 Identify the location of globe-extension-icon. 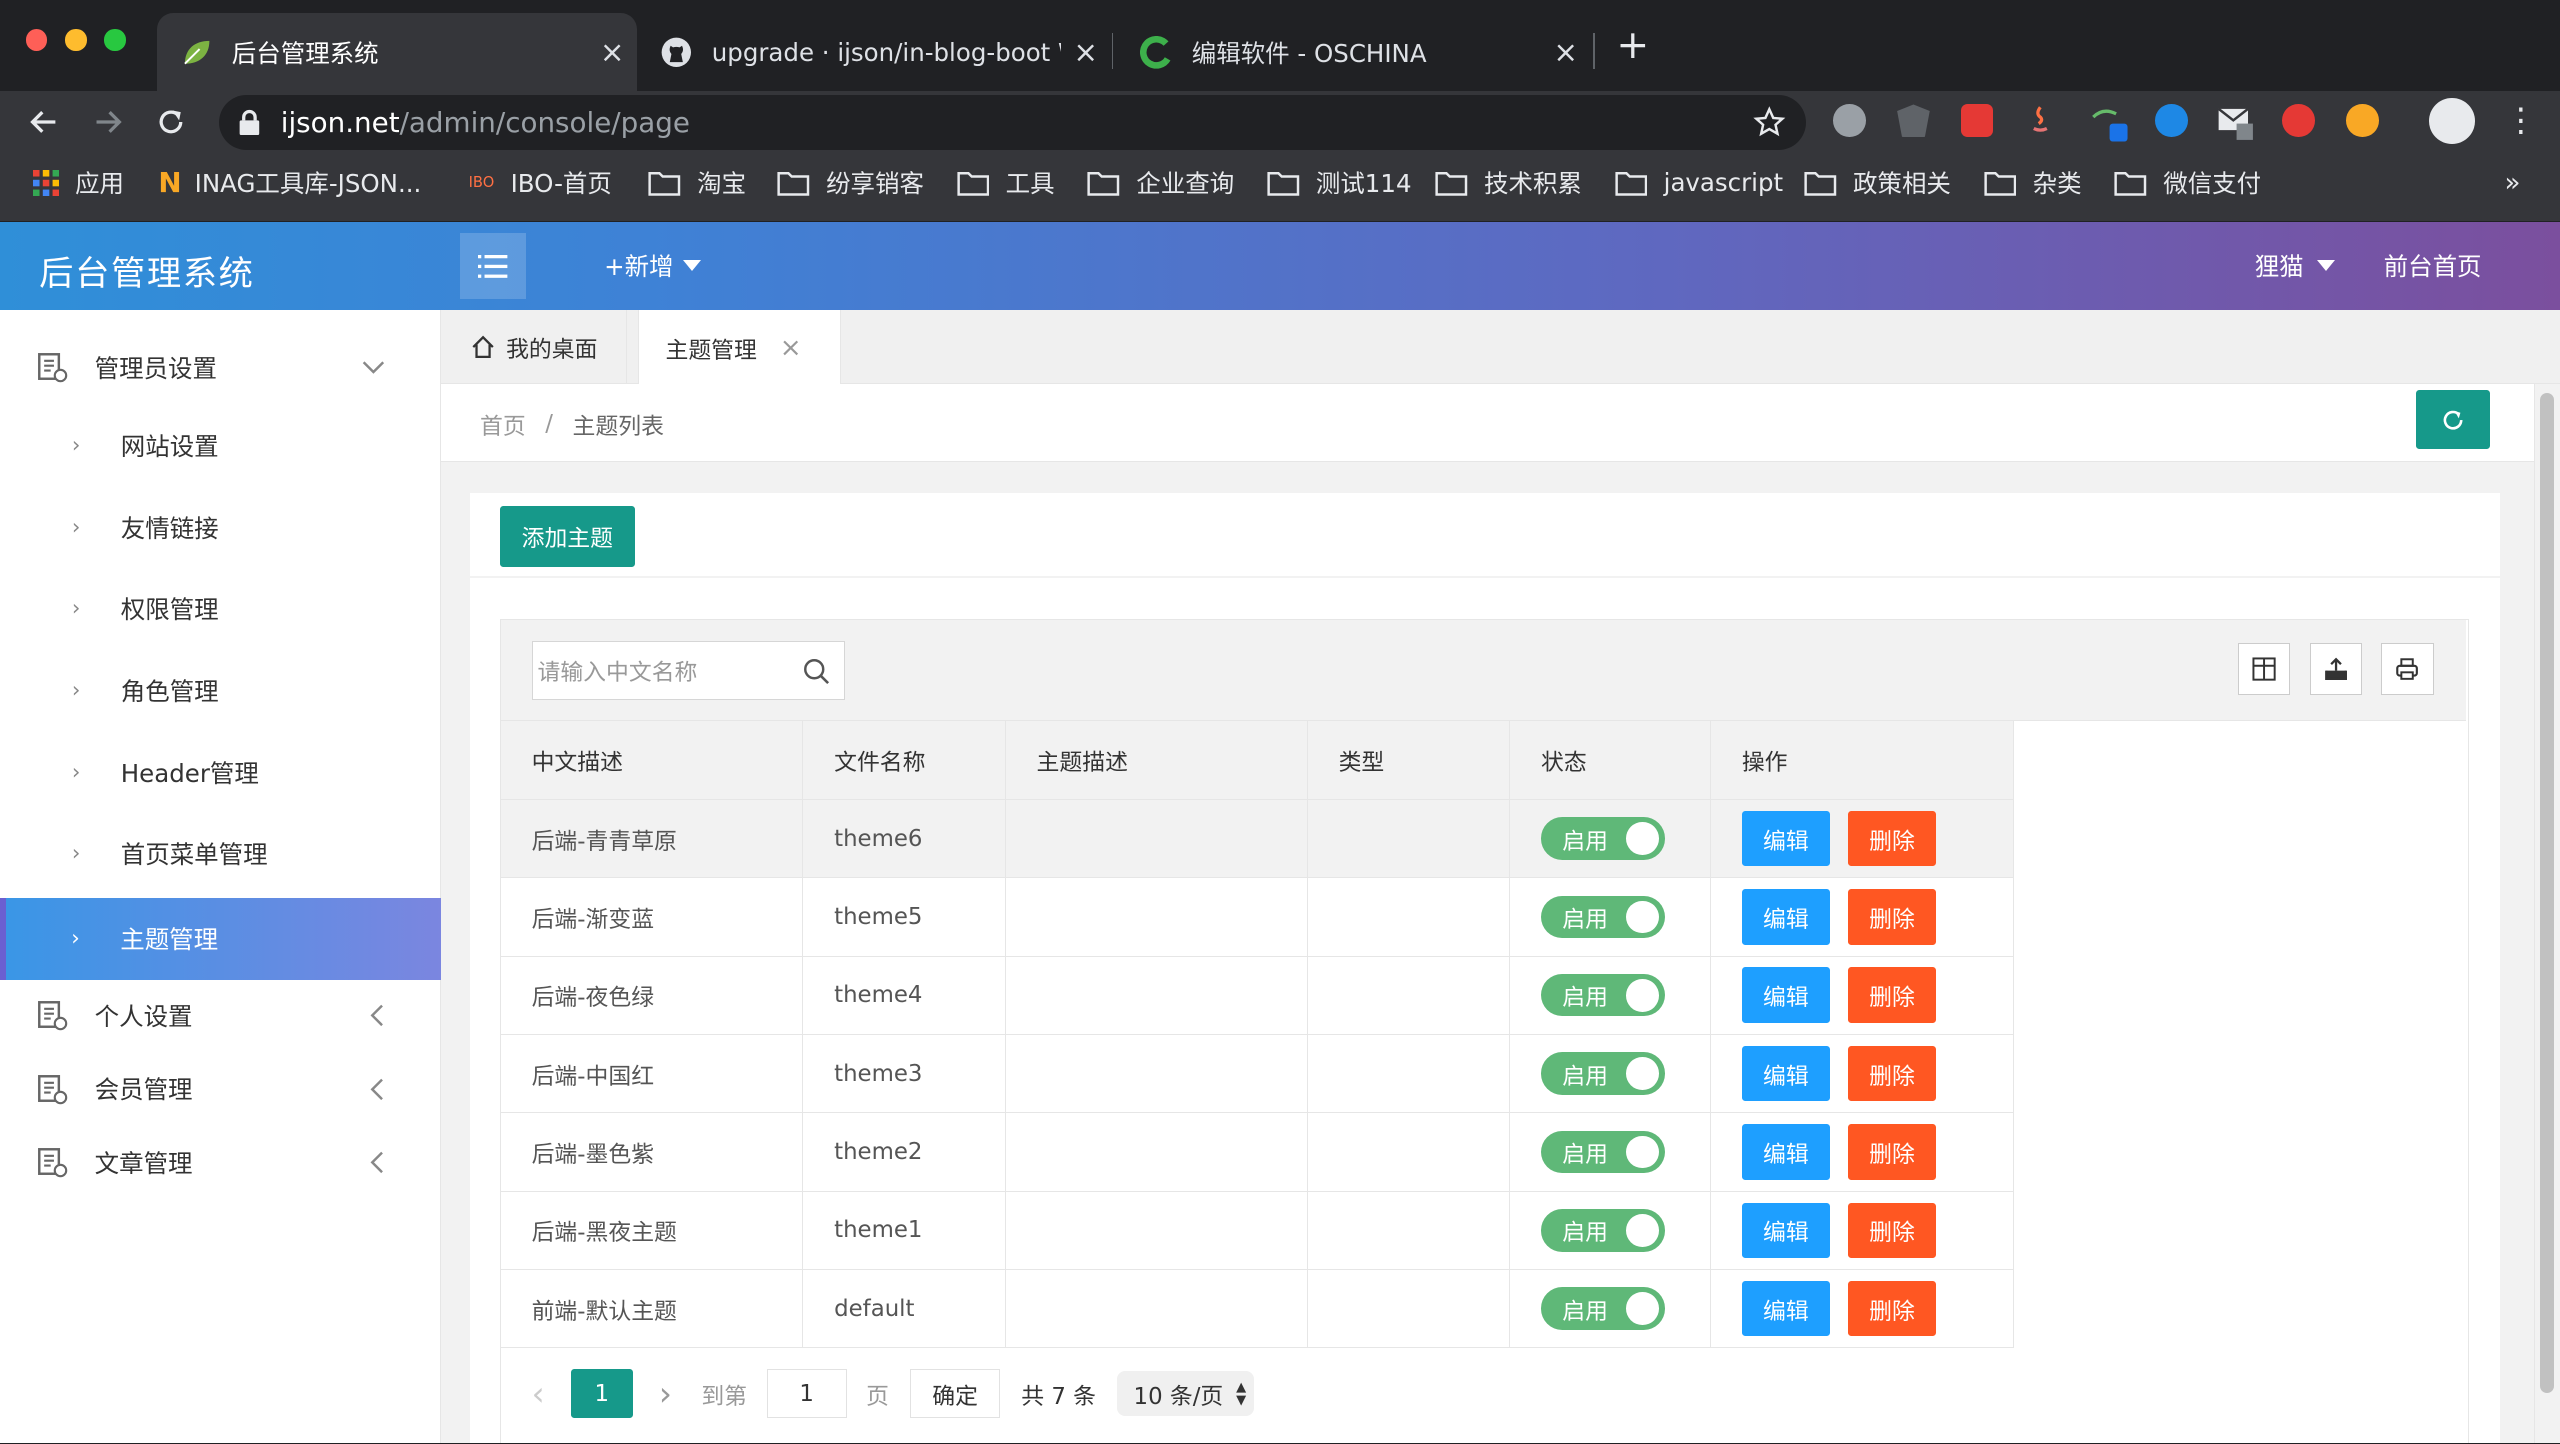
(2171, 121).